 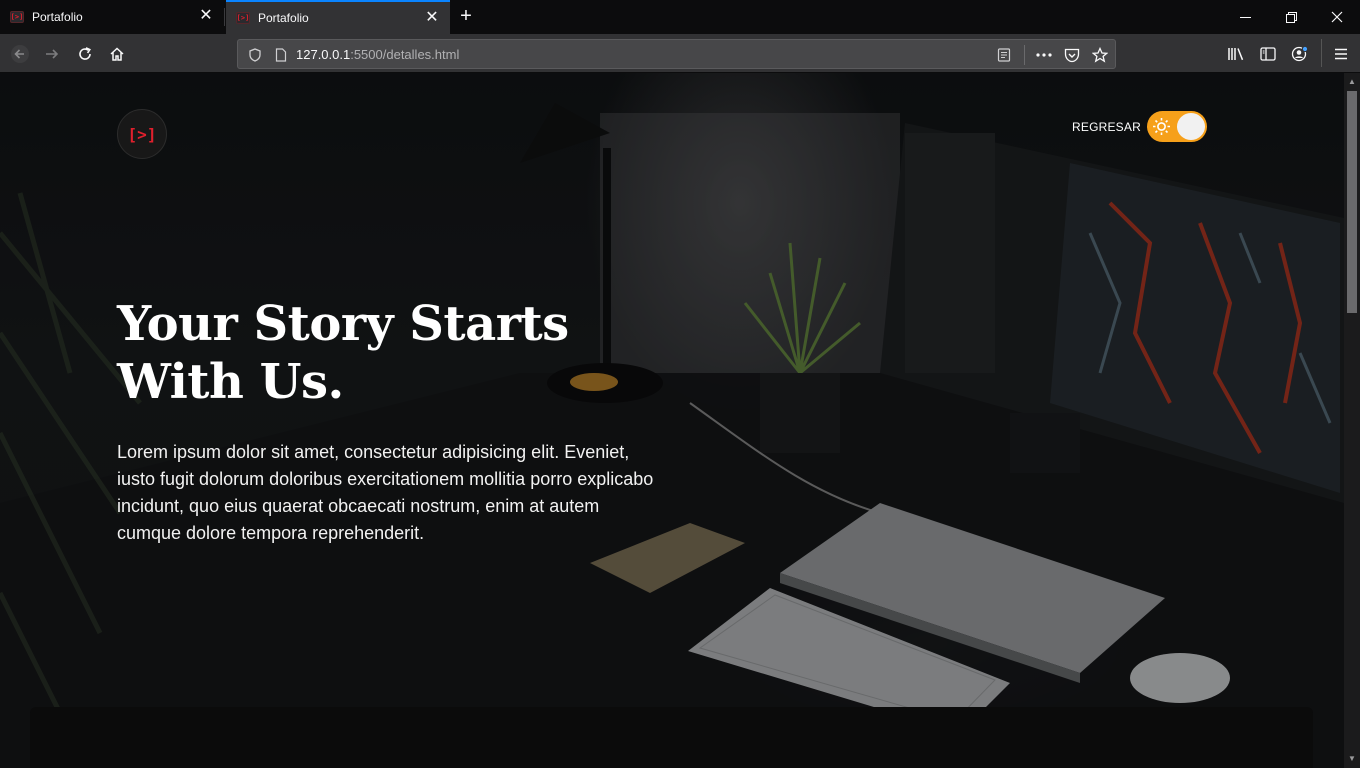 What do you see at coordinates (323, 54) in the screenshot?
I see `url-host: 127.0.0.1` at bounding box center [323, 54].